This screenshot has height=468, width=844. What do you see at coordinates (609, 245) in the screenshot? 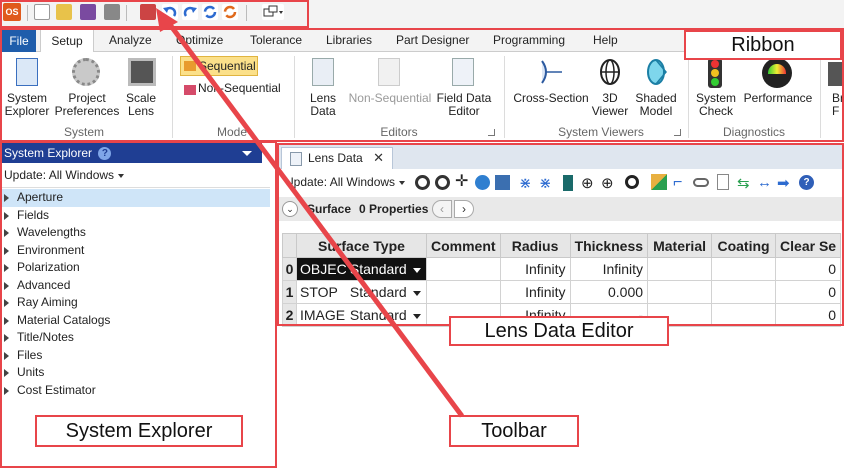
I see `column-header-thickness: Thickness` at bounding box center [609, 245].